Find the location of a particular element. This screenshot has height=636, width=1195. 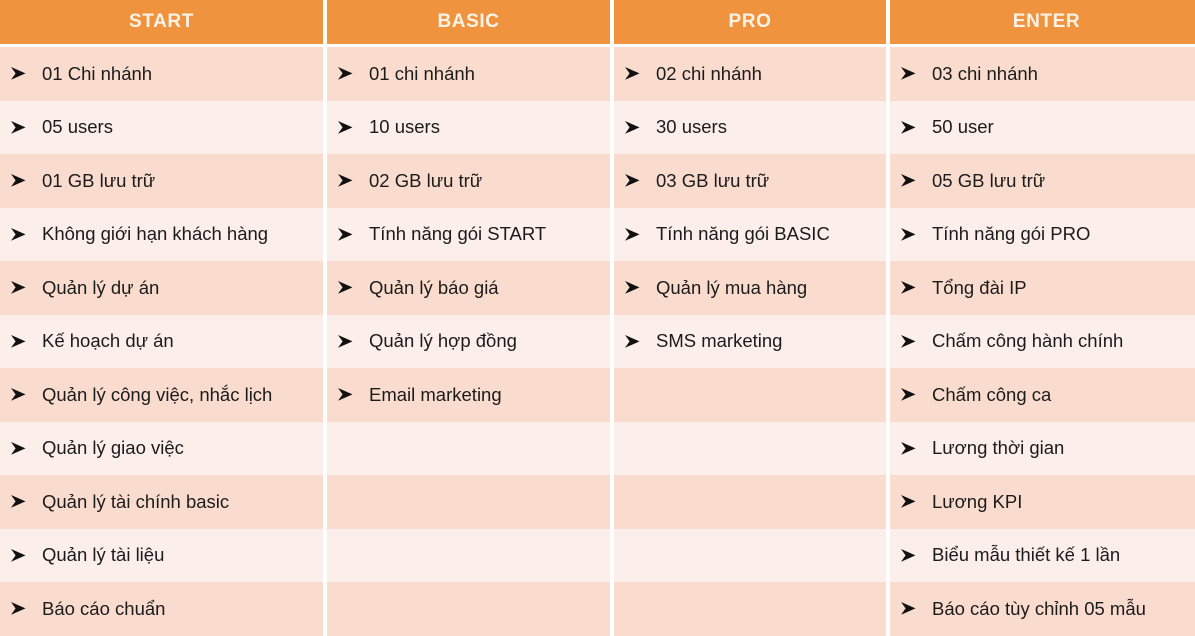

feature-label: 50 user is located at coordinates (963, 127).